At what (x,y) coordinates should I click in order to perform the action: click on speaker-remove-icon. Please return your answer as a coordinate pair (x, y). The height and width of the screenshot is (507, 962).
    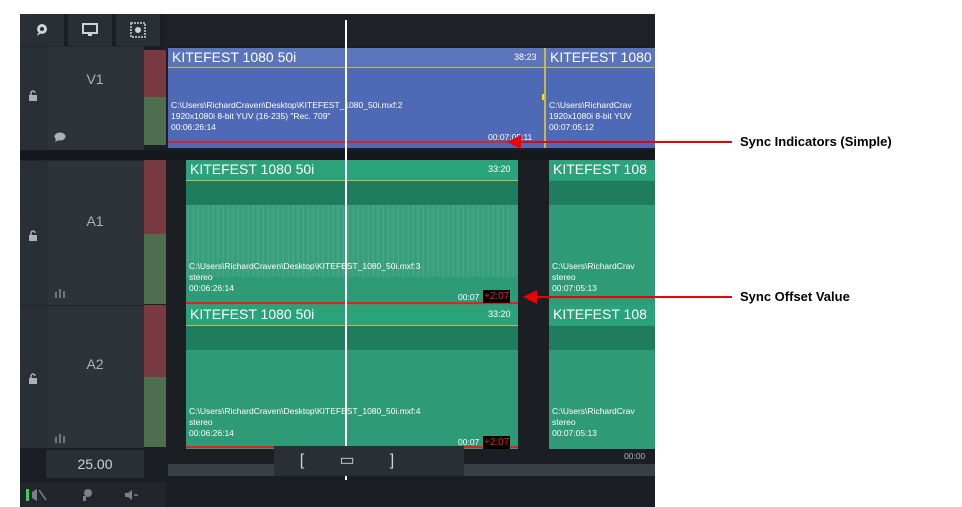
    Looking at the image, I should click on (131, 497).